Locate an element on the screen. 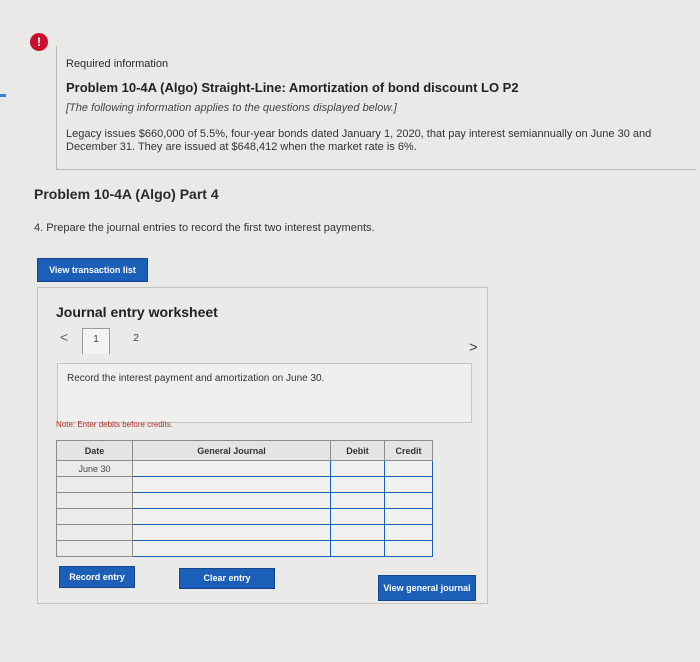 The width and height of the screenshot is (700, 662). date-column-header: Date is located at coordinates (94, 450).